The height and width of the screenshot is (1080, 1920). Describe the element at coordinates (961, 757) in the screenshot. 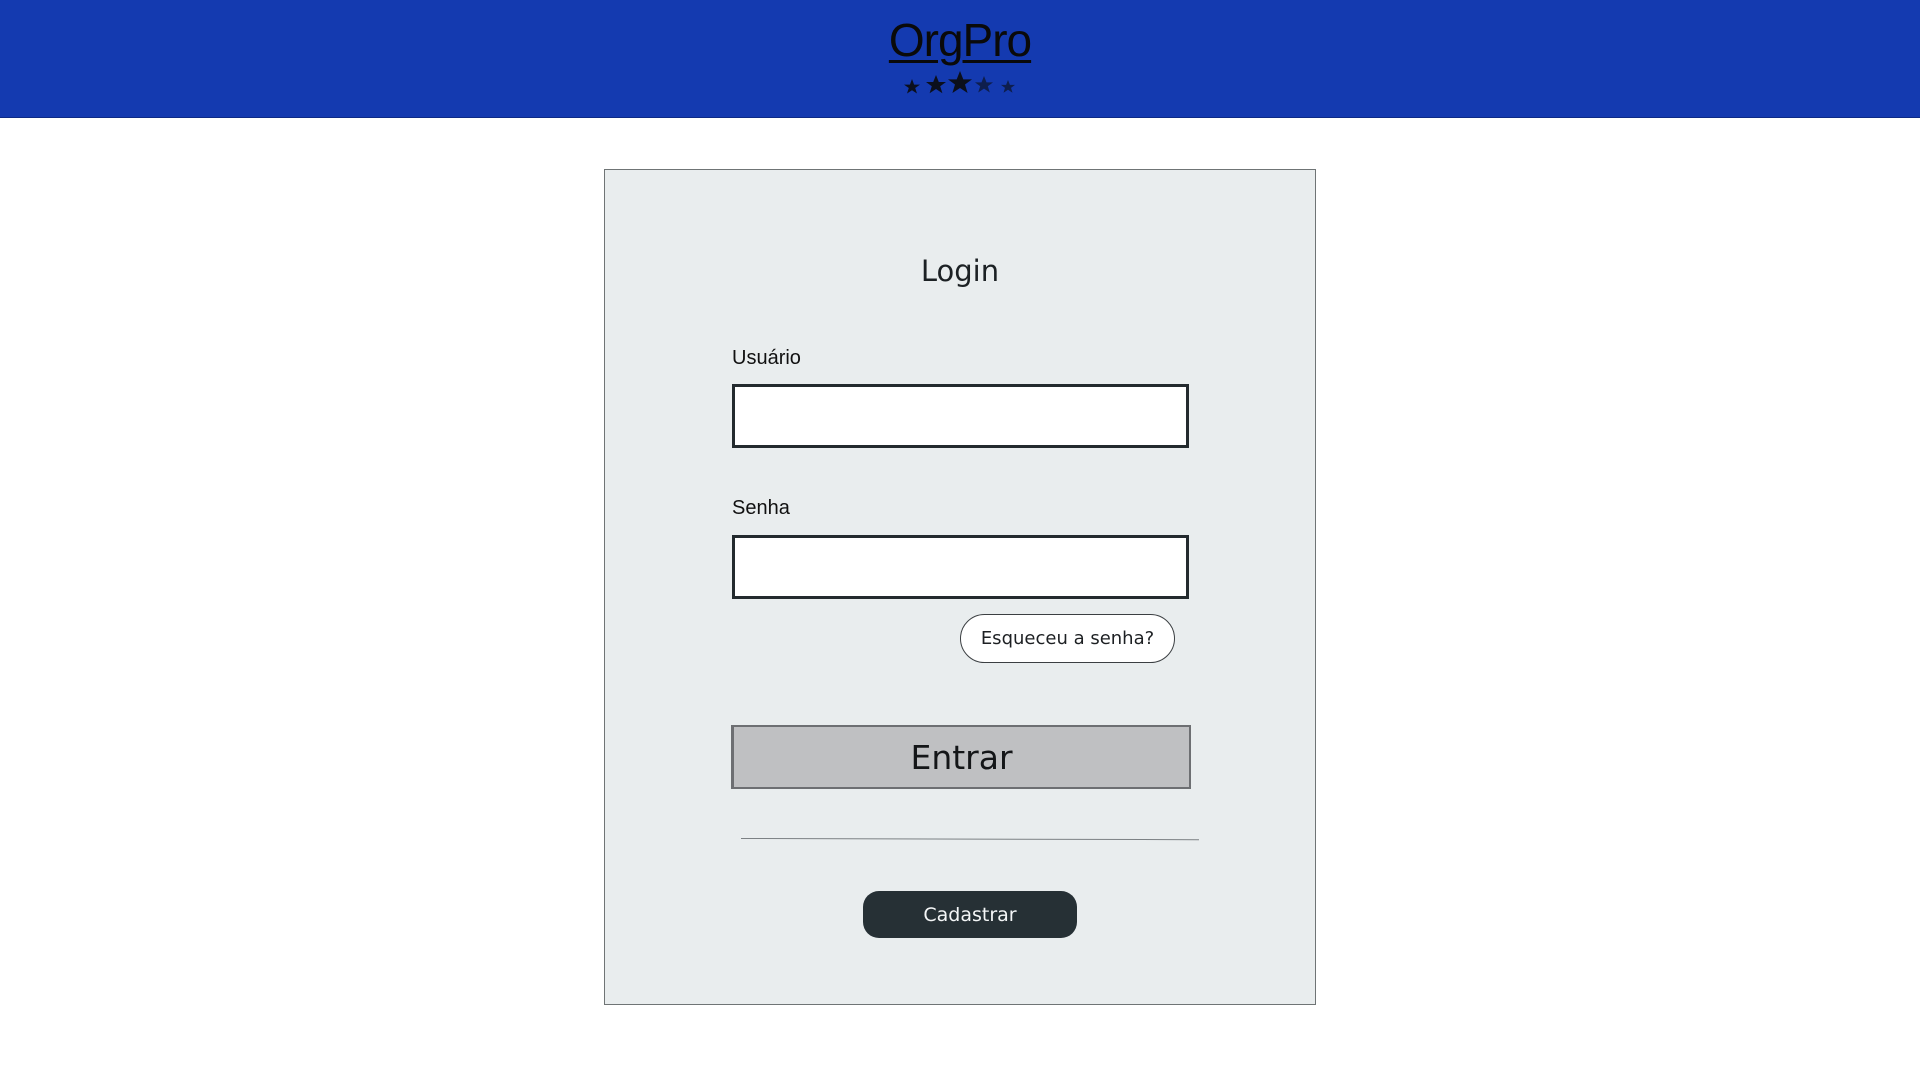

I see `enter-button: Entrar` at that location.